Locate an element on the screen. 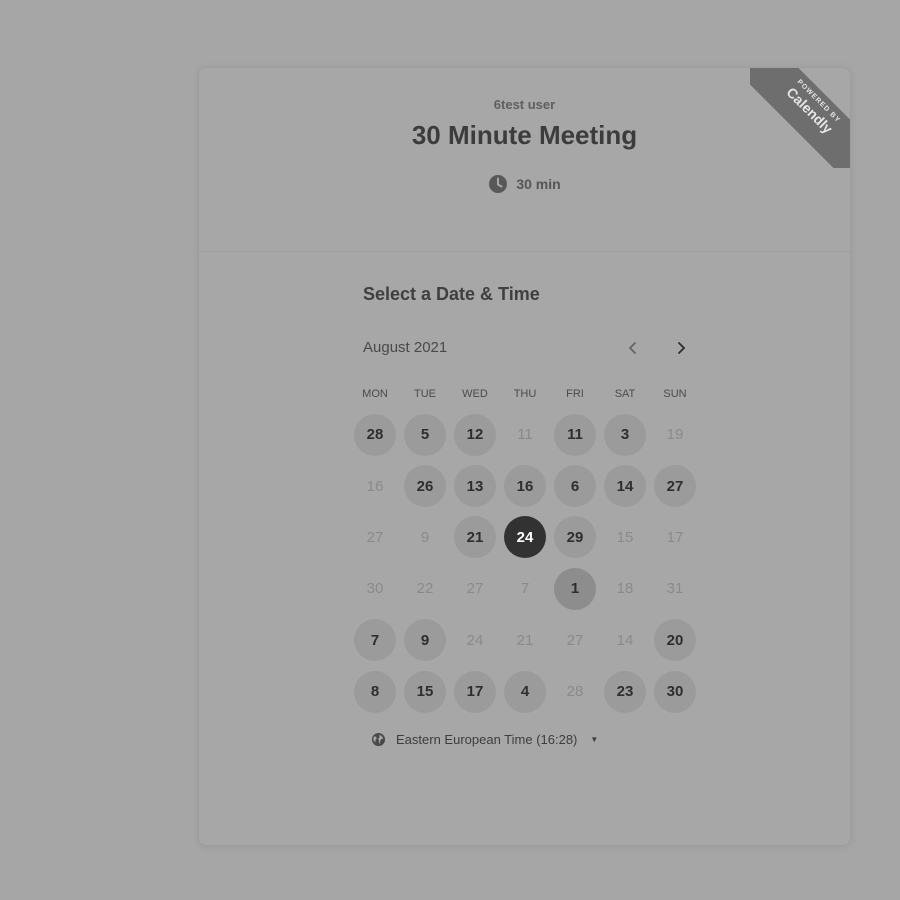  date-button: 8 is located at coordinates (375, 691).